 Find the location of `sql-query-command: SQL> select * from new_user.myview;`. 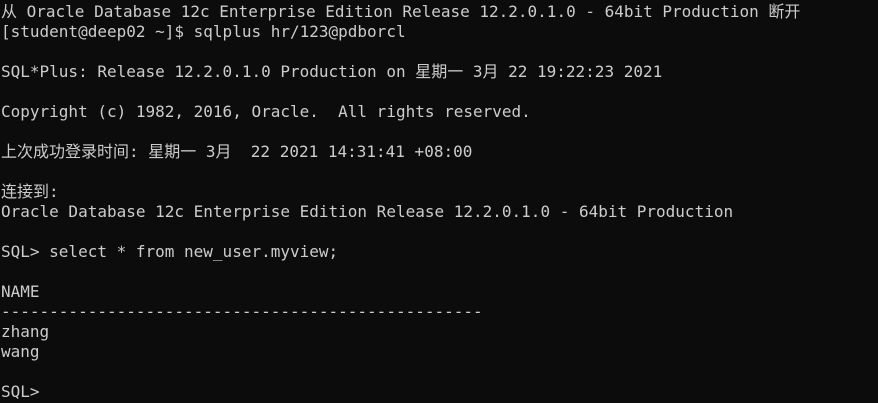

sql-query-command: SQL> select * from new_user.myview; is located at coordinates (170, 251).